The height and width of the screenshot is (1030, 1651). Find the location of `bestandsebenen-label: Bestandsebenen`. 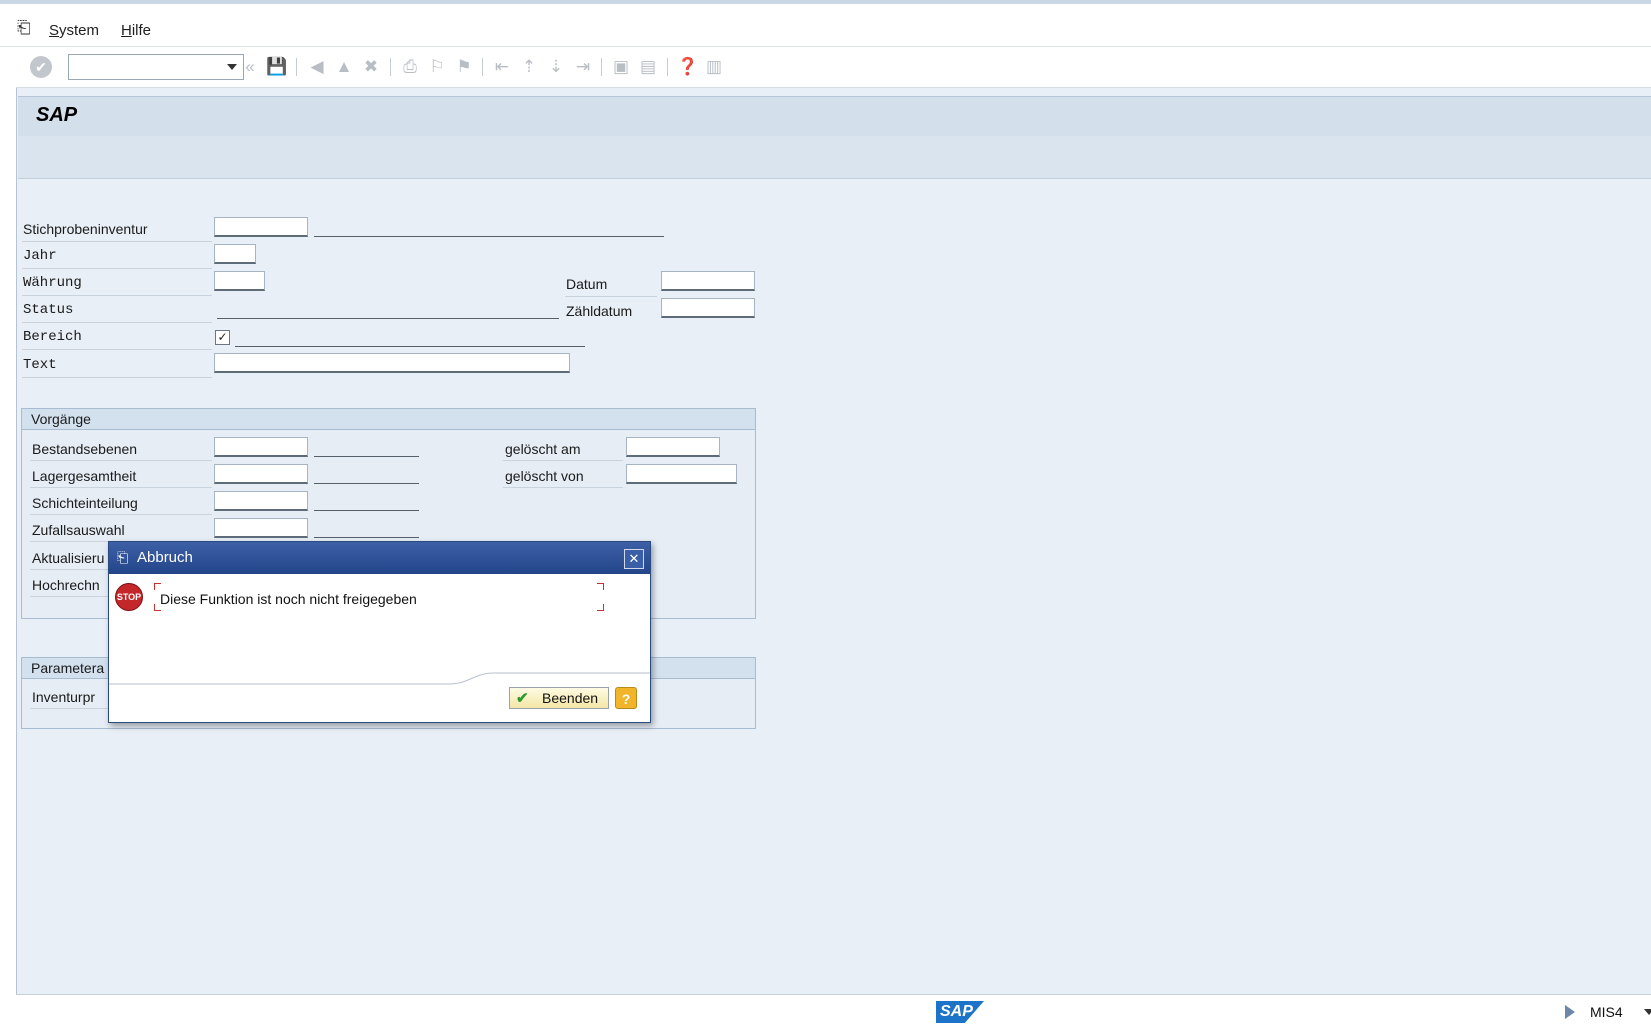

bestandsebenen-label: Bestandsebenen is located at coordinates (85, 449).